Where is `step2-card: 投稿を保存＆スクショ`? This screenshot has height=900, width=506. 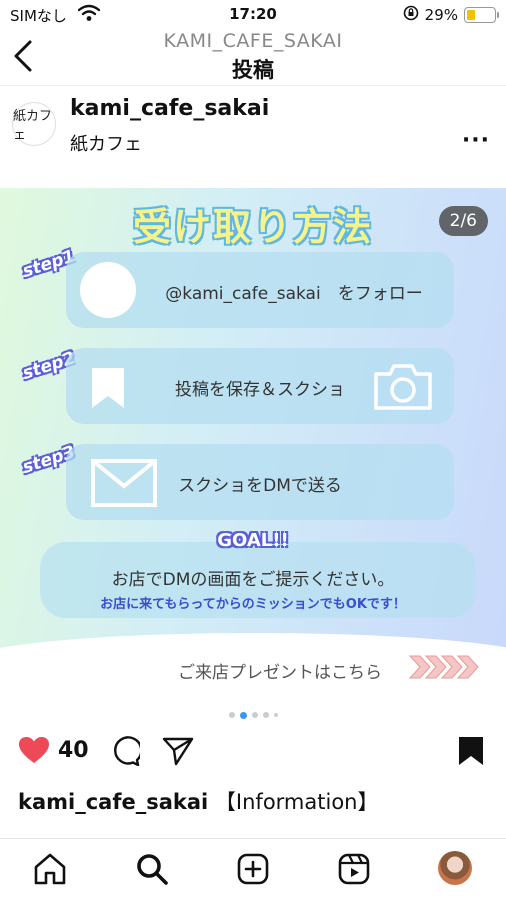
step2-card: 投稿を保存＆スクショ is located at coordinates (260, 386).